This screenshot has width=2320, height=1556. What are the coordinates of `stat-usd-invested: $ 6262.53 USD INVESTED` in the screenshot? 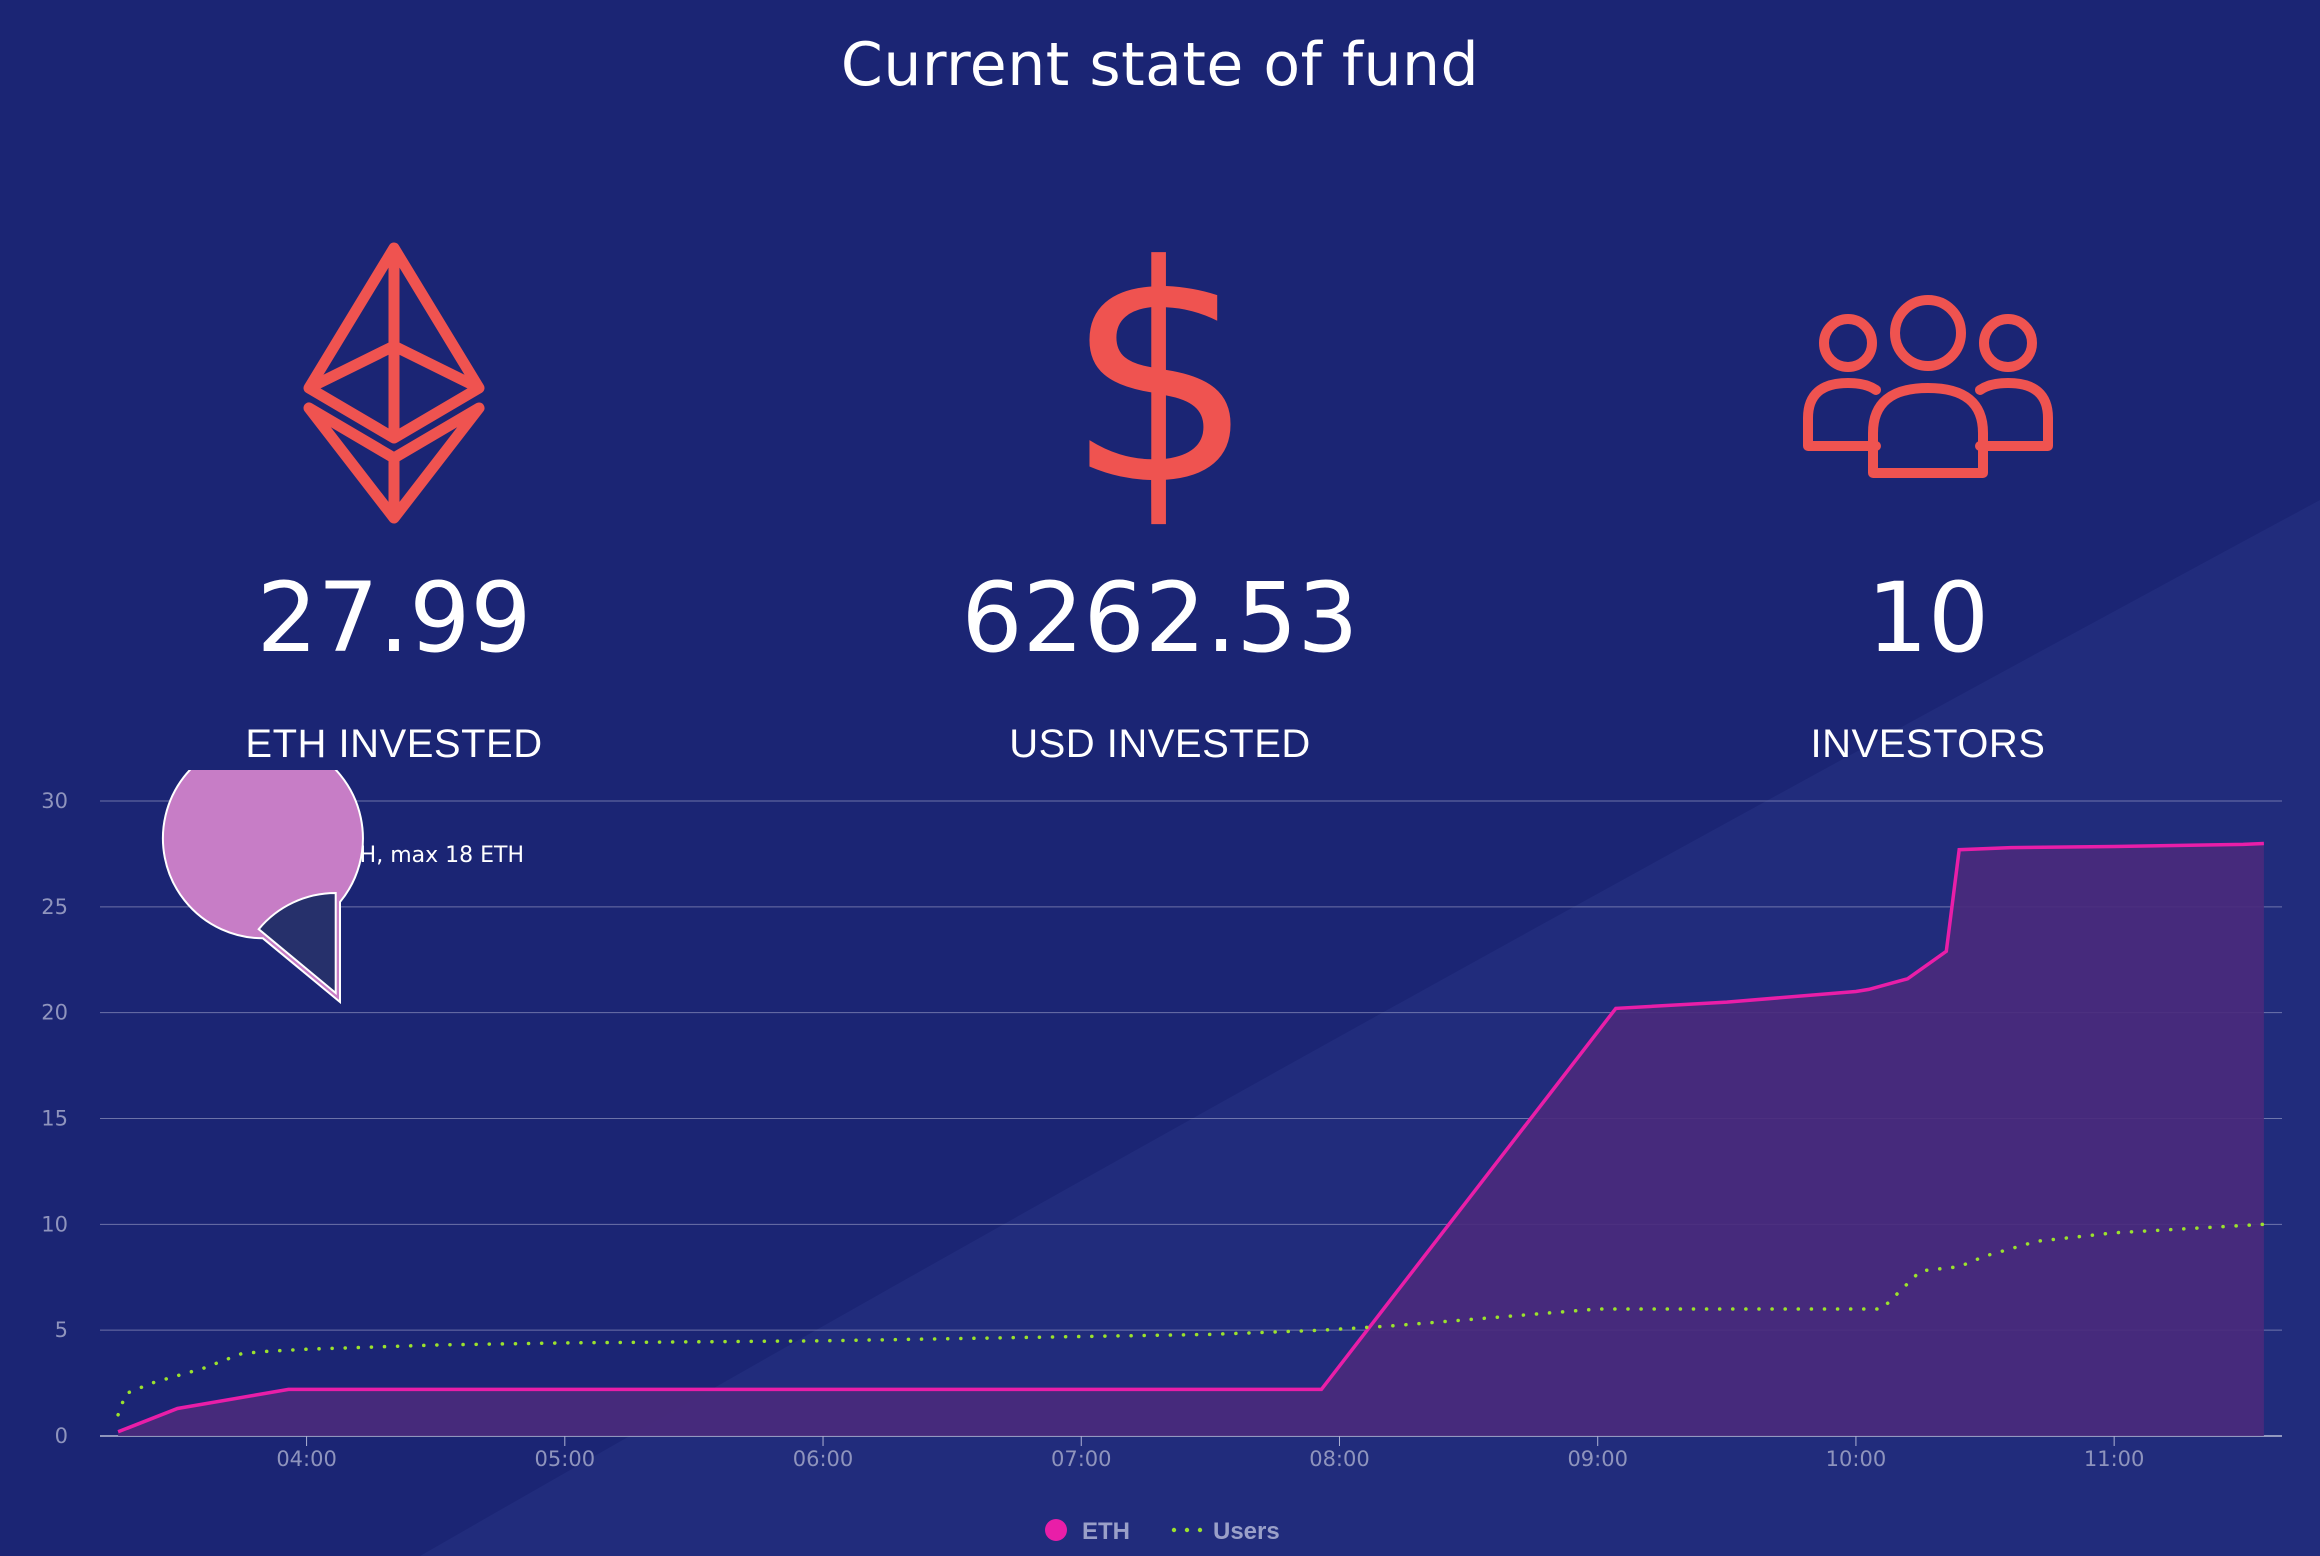 It's located at (1160, 502).